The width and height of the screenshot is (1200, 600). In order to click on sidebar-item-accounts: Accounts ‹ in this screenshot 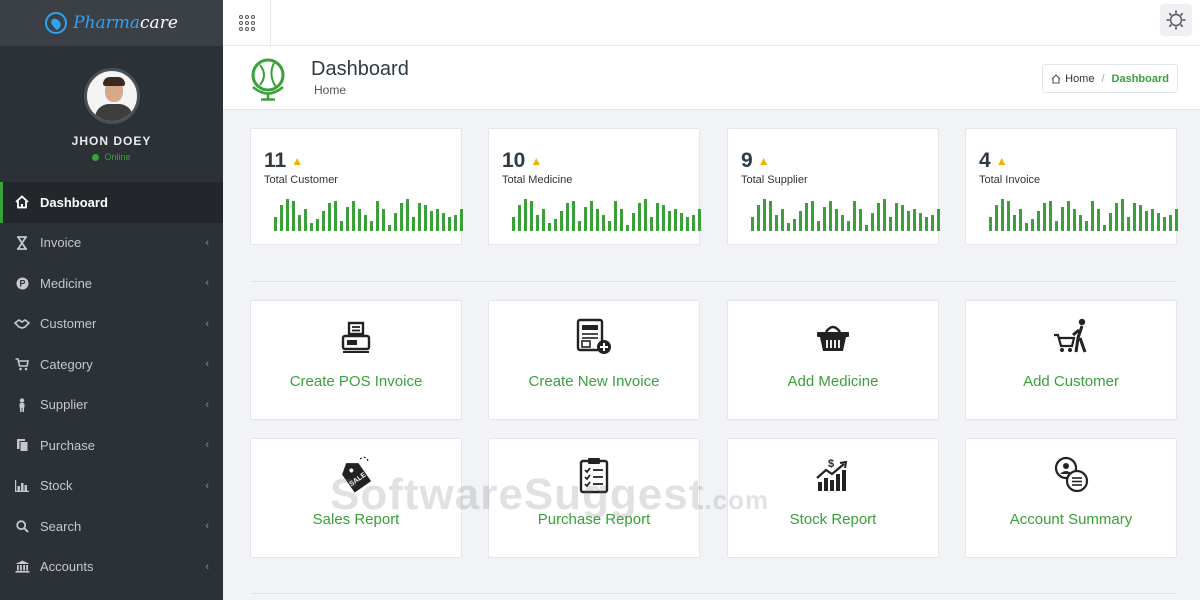, I will do `click(111, 567)`.